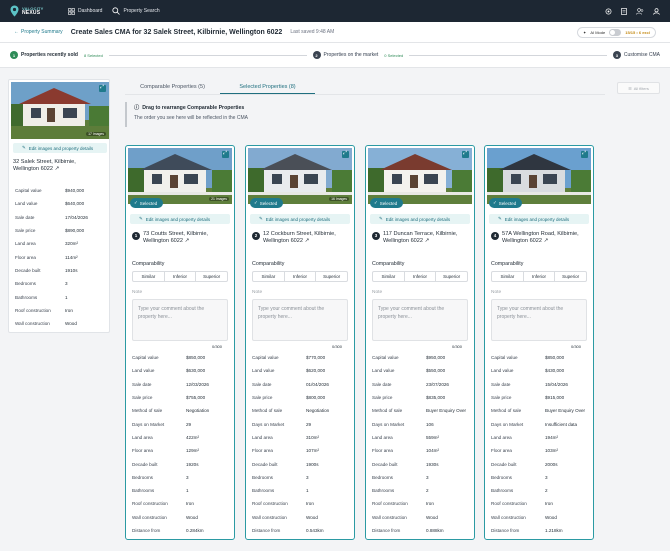 The height and width of the screenshot is (551, 670). Describe the element at coordinates (641, 55) in the screenshot. I see `step-label: Customise CMA` at that location.